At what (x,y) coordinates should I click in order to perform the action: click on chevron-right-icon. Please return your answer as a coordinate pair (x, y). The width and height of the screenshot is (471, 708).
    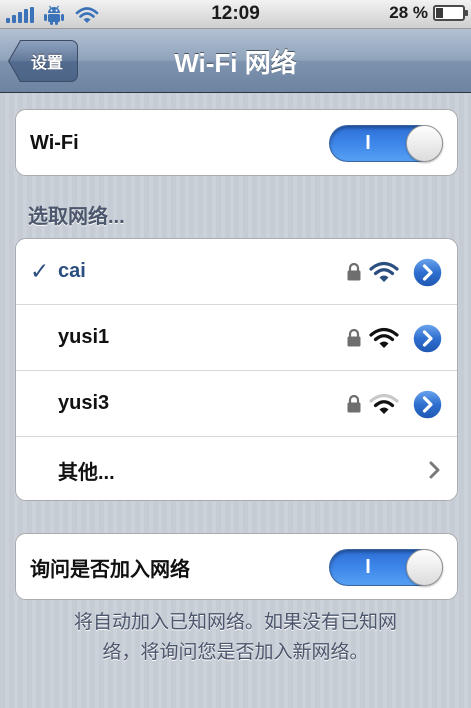
    Looking at the image, I should click on (434, 470).